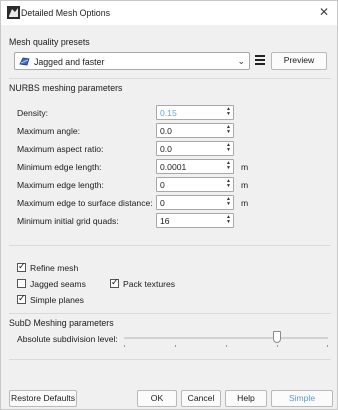  What do you see at coordinates (195, 166) in the screenshot?
I see `min-edge-length-field: 0.0001 ▲ ▼` at bounding box center [195, 166].